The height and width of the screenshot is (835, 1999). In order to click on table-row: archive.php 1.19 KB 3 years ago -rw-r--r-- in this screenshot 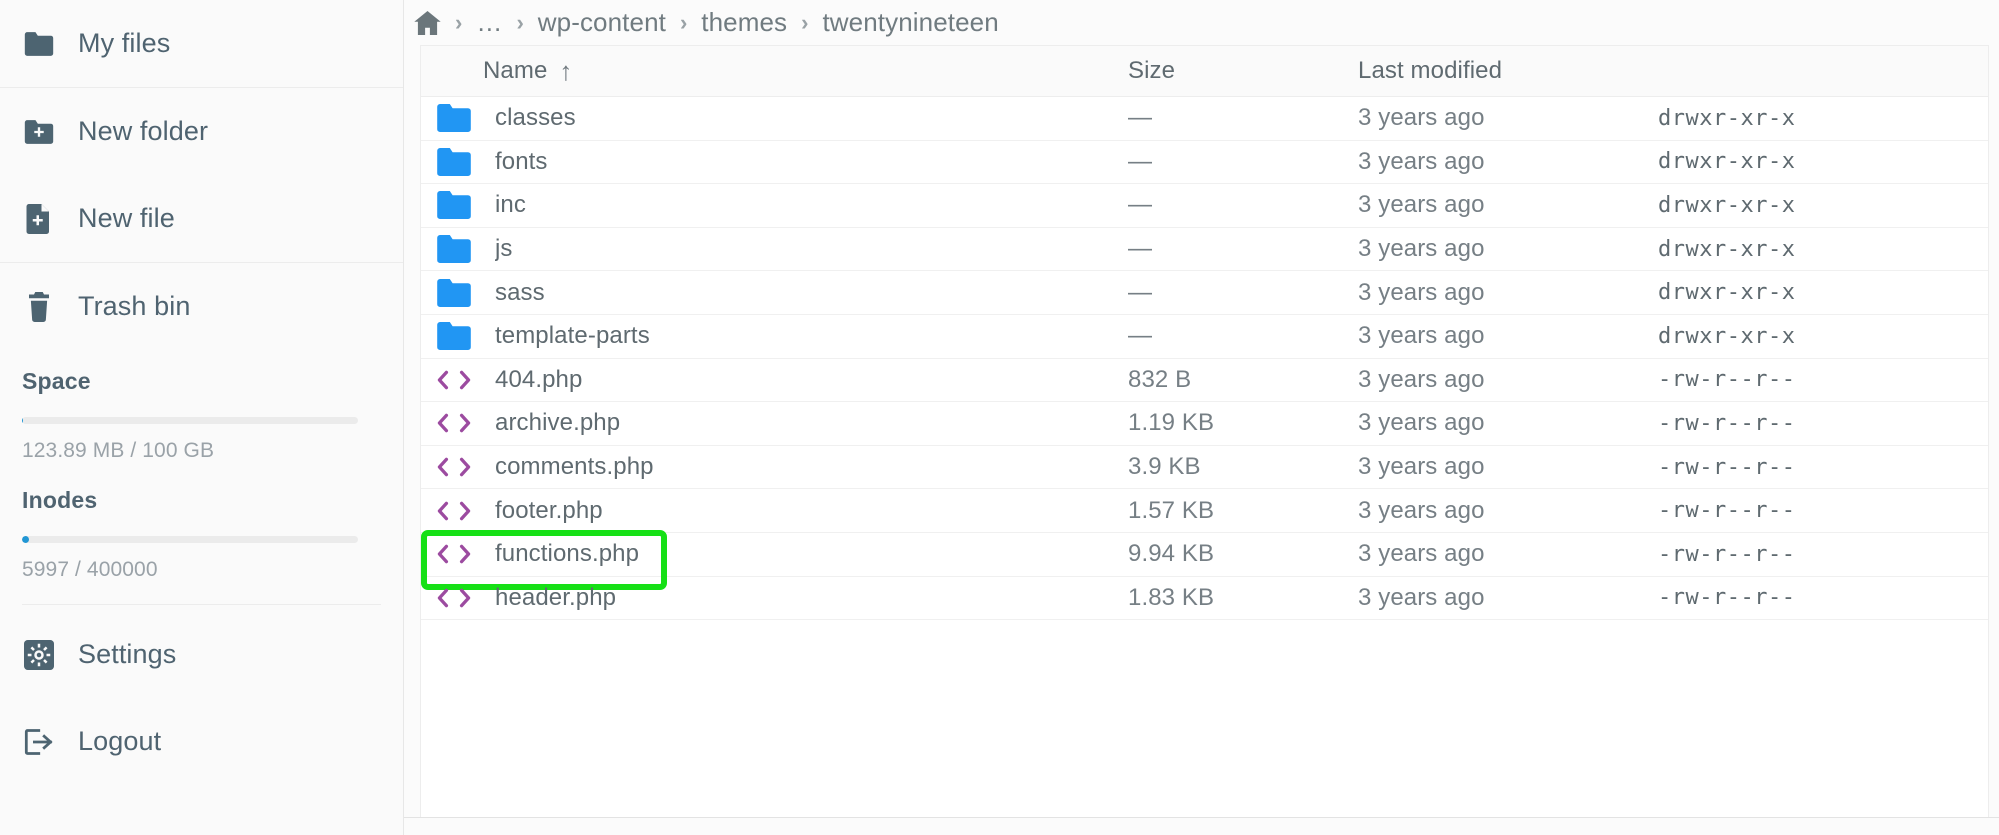, I will do `click(1204, 424)`.